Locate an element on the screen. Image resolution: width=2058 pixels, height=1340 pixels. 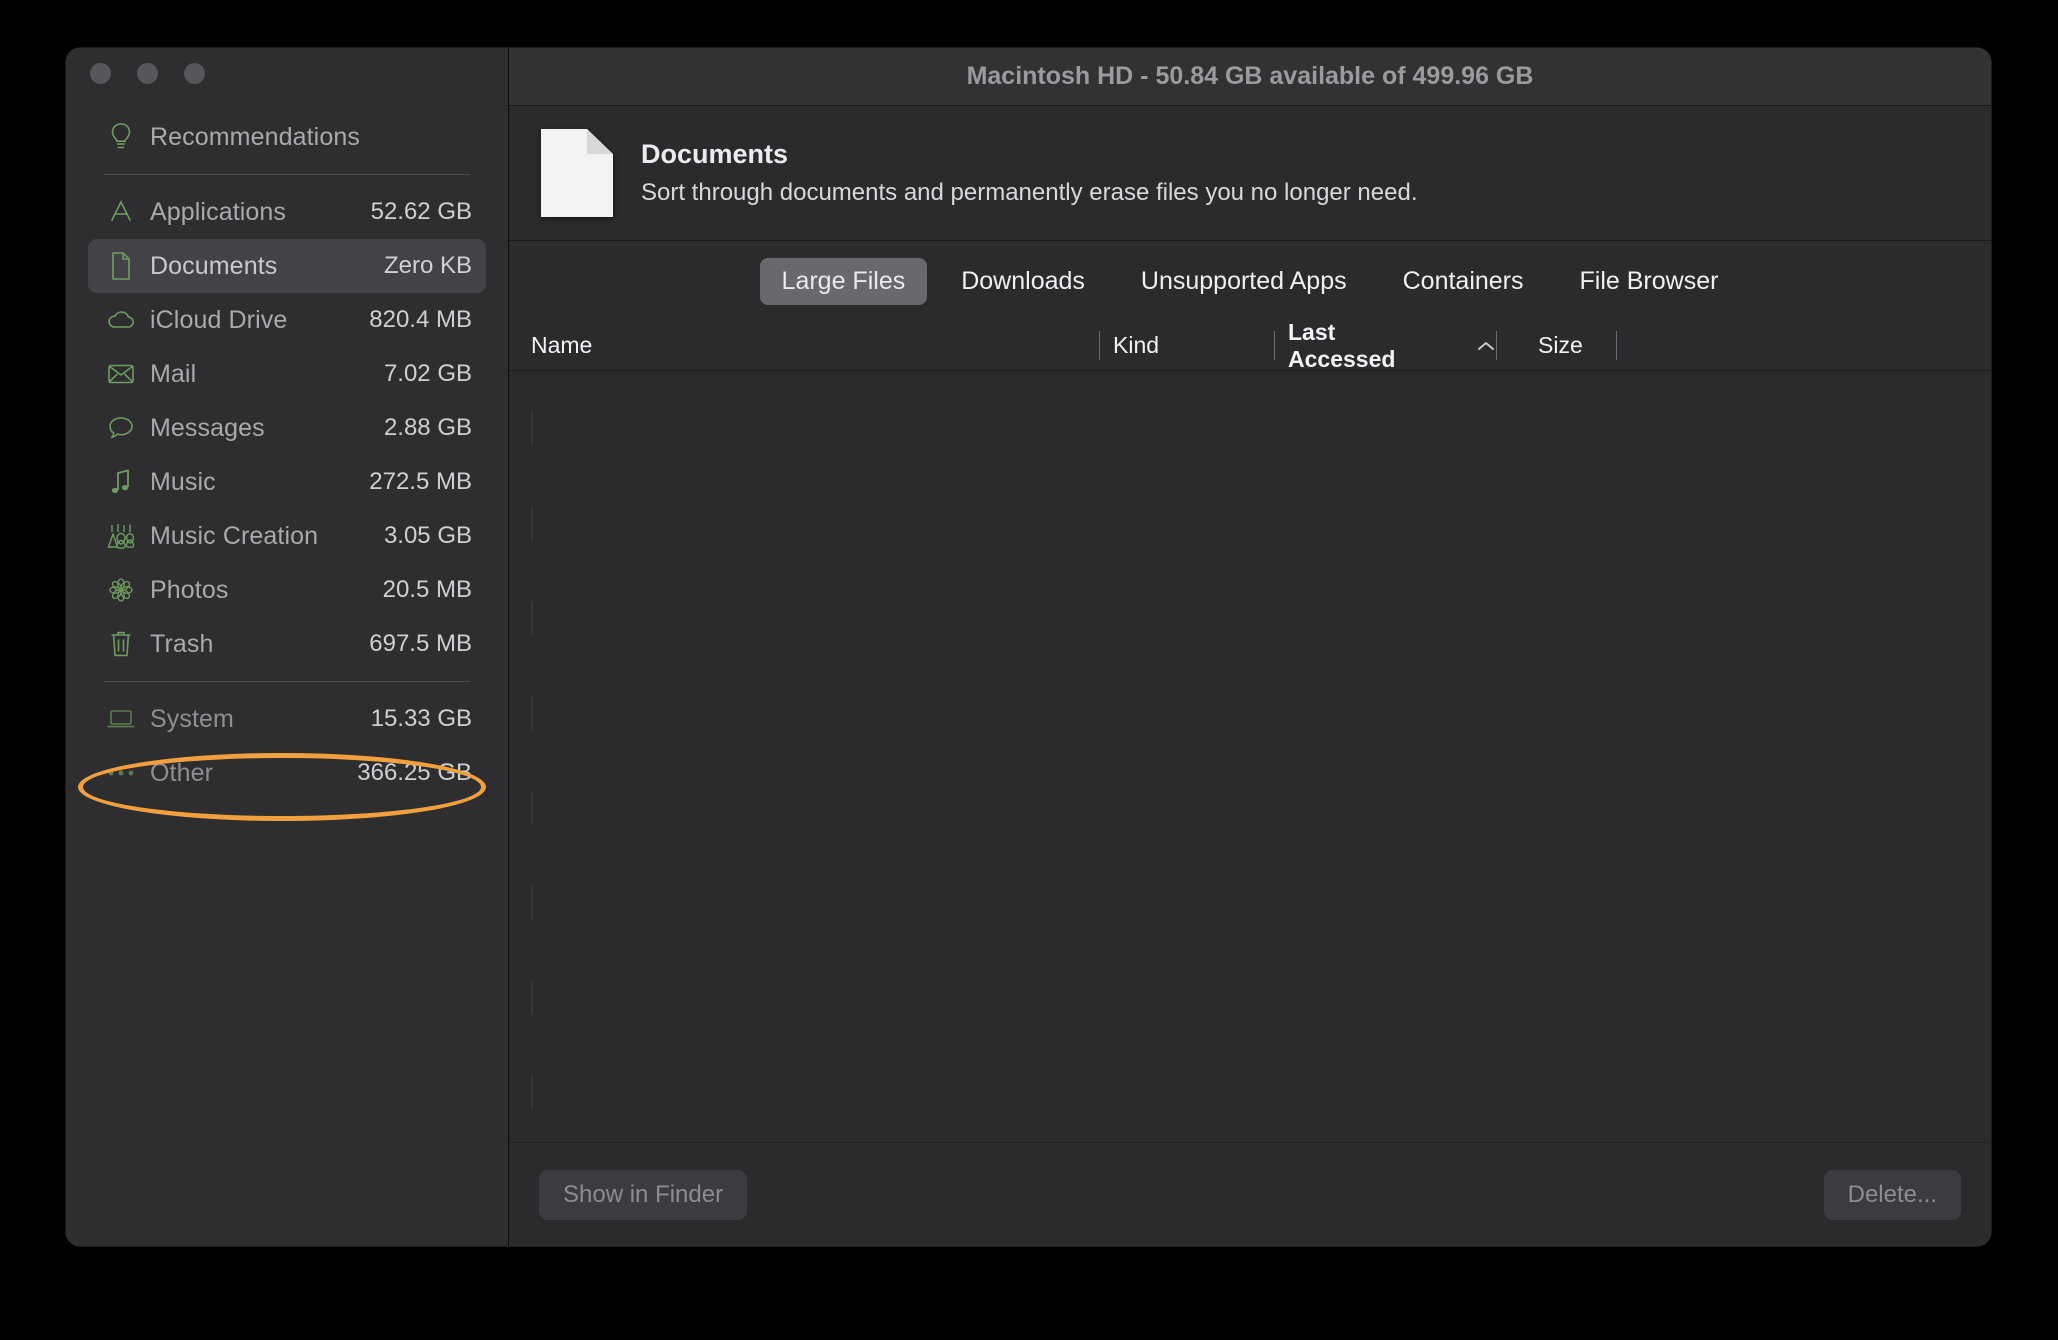
sidebar-item-system: System 15.33 GB is located at coordinates (287, 719).